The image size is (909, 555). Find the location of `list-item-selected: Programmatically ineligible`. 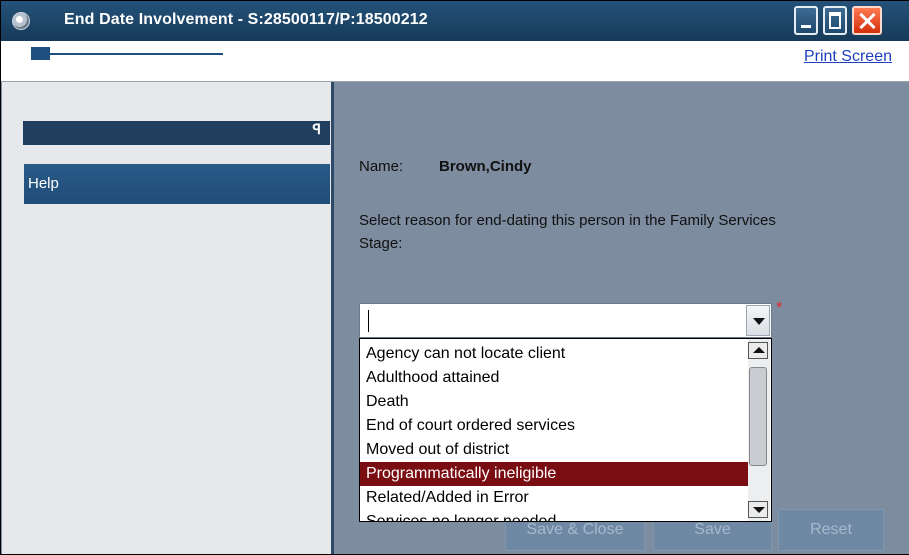

list-item-selected: Programmatically ineligible is located at coordinates (555, 474).